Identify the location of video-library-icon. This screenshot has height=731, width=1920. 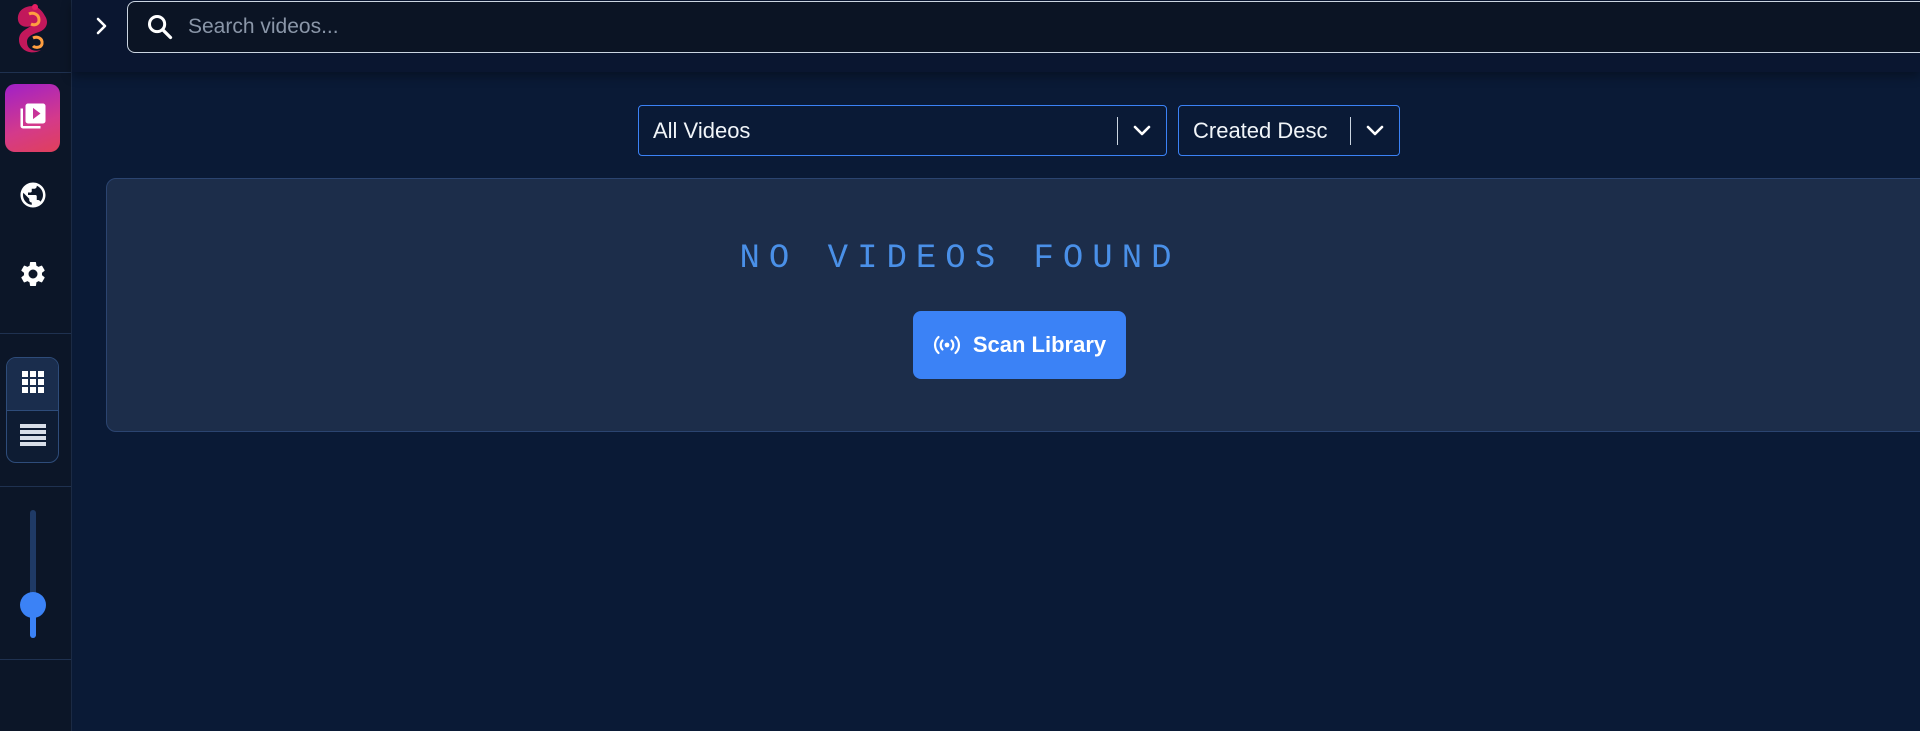
(33, 118).